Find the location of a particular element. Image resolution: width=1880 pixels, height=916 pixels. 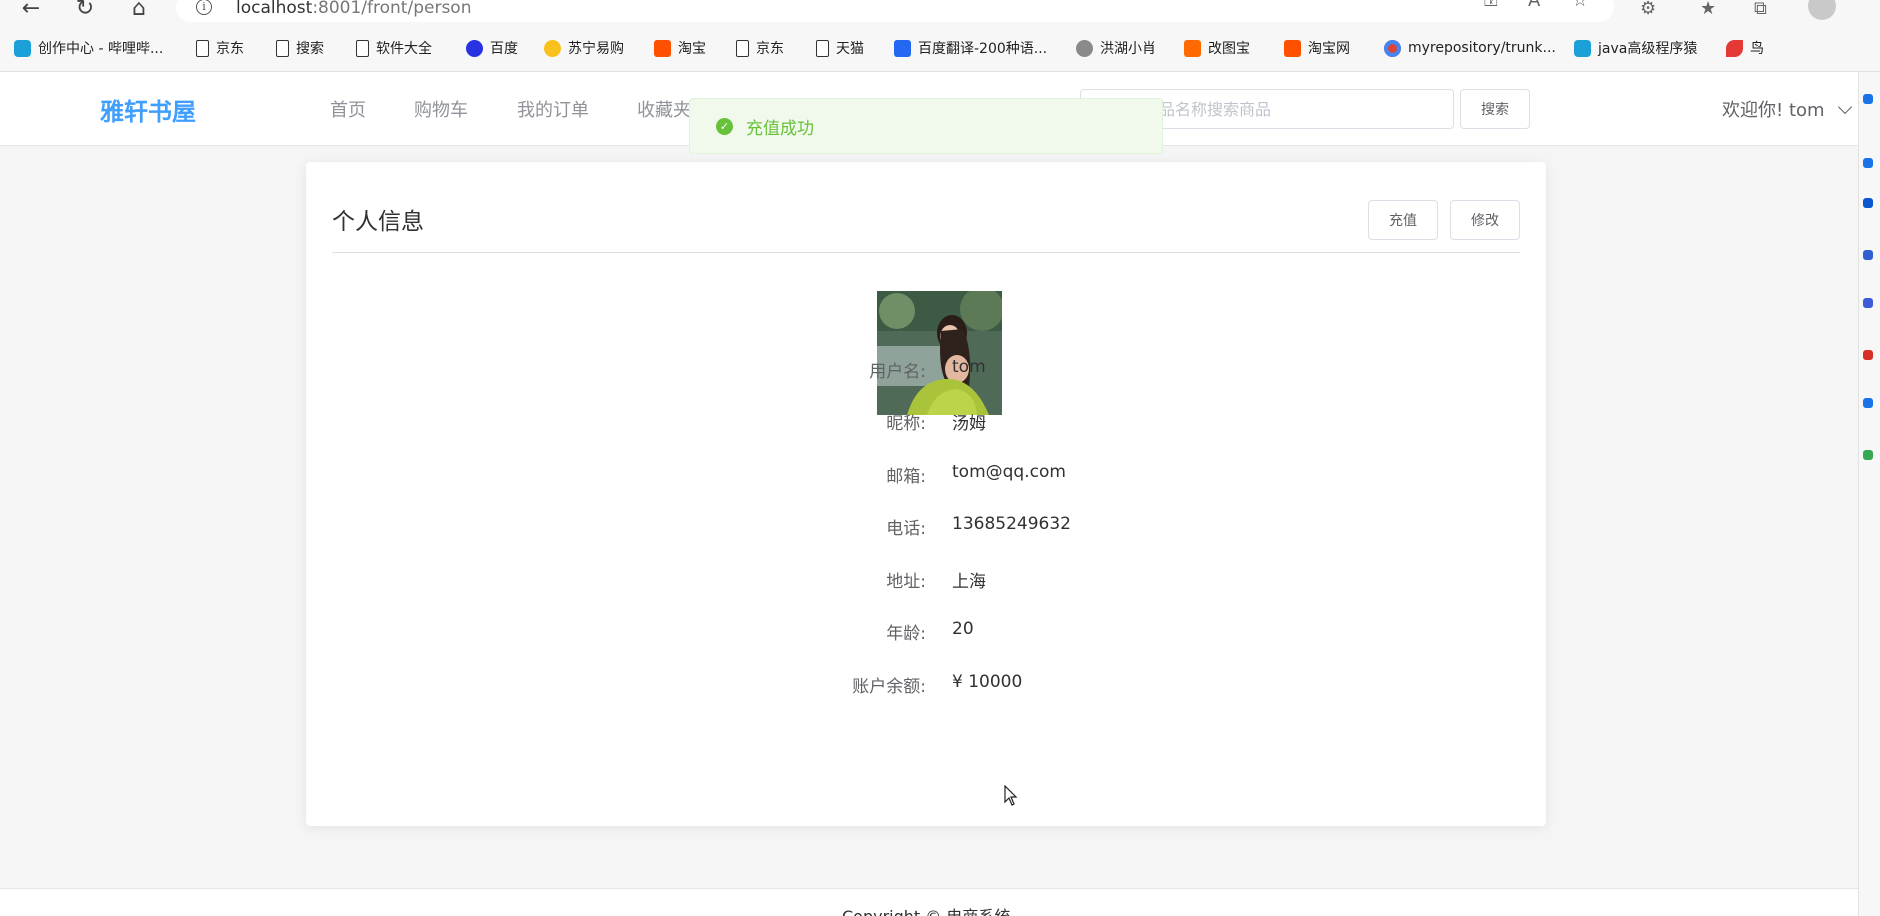

copyright-text: Copyright © 电商系统 is located at coordinates (926, 909).